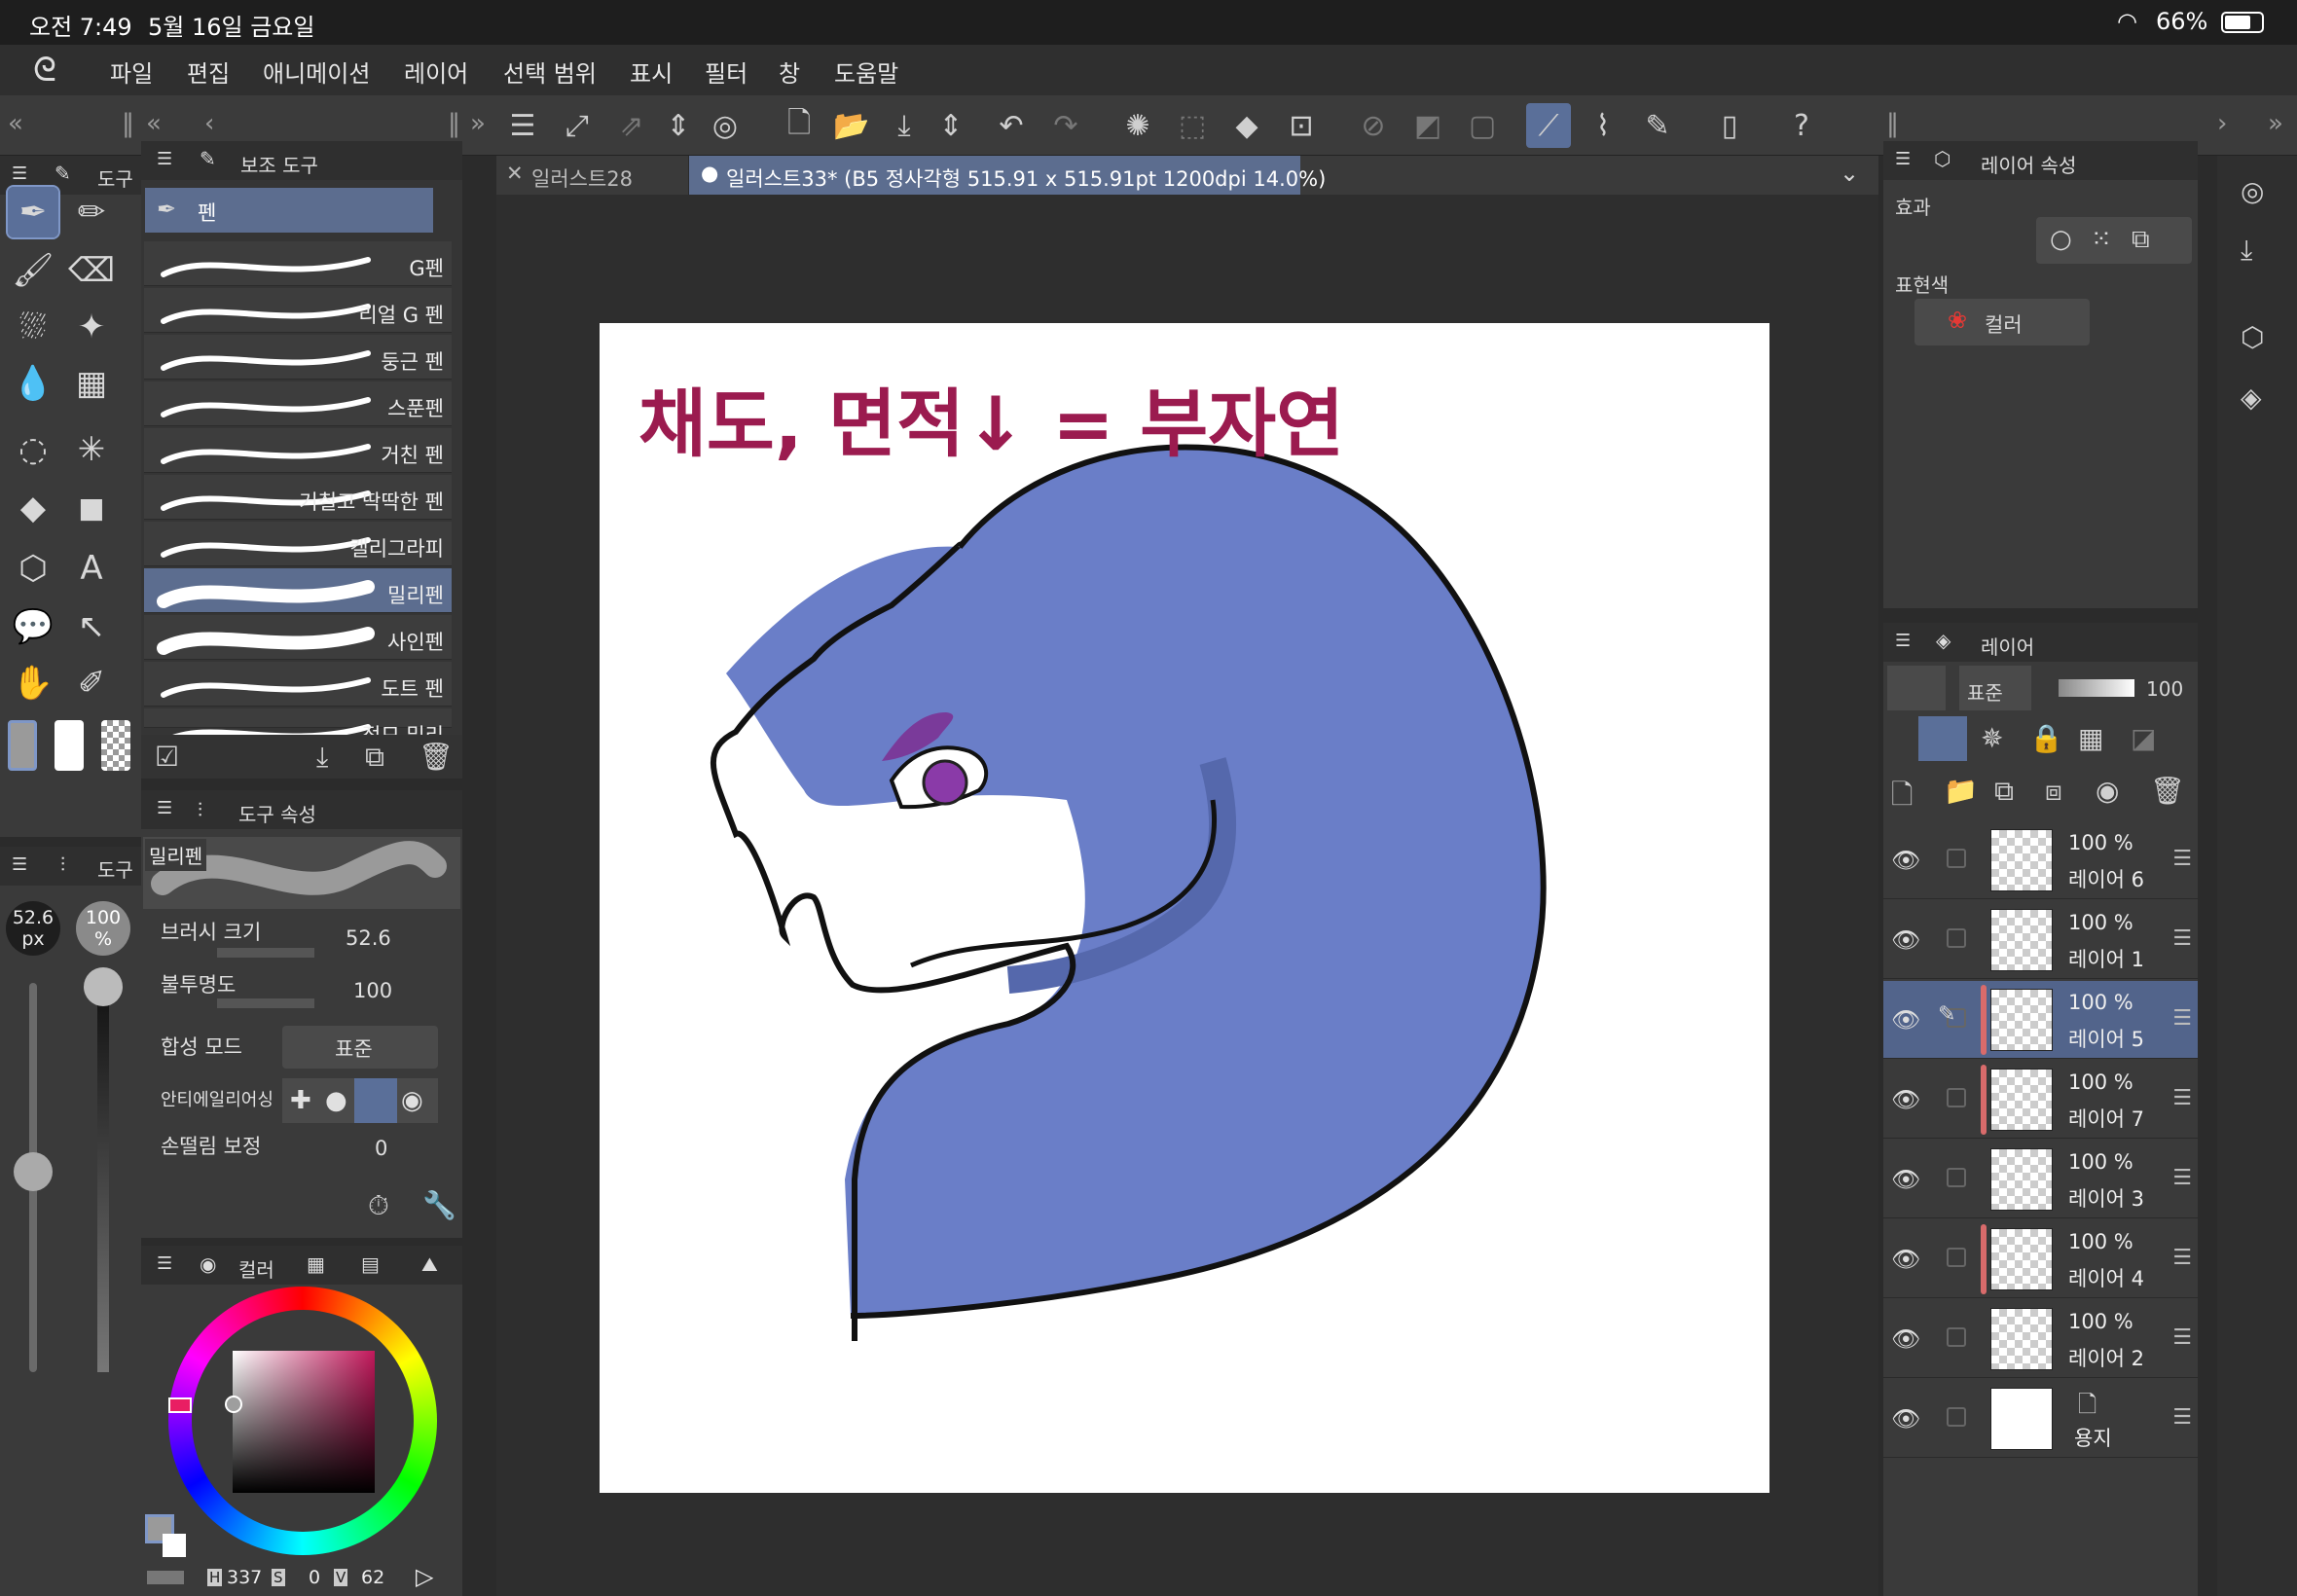  I want to click on blend-row: 합성 모드 표준, so click(304, 1047).